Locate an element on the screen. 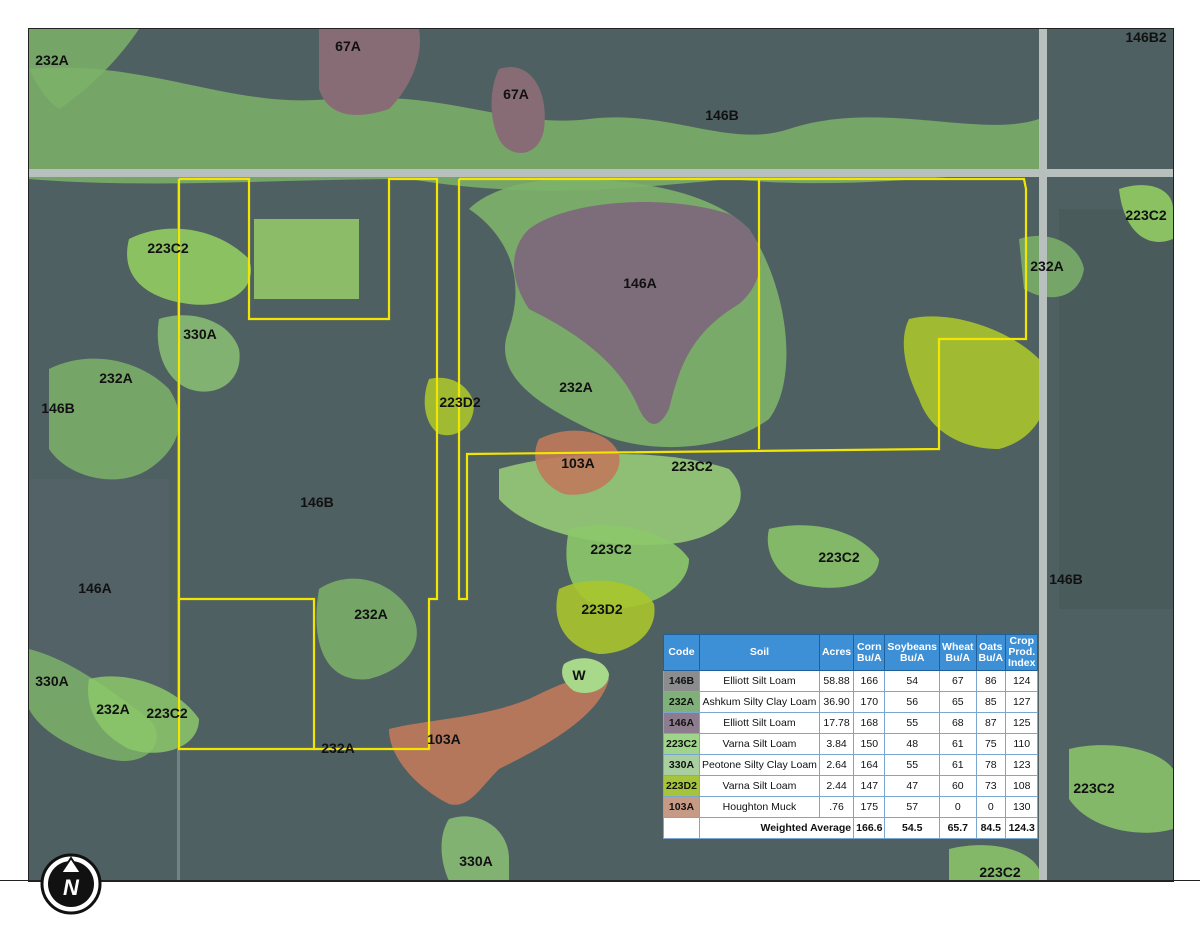 This screenshot has width=1200, height=928. legend-soybeans-cell: 54 is located at coordinates (912, 681).